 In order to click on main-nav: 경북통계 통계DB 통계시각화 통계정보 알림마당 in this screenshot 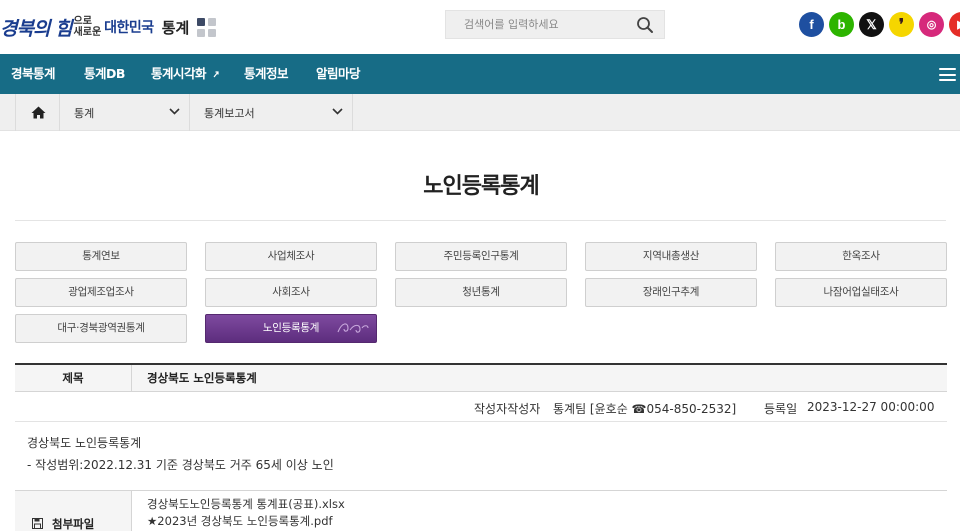, I will do `click(480, 74)`.